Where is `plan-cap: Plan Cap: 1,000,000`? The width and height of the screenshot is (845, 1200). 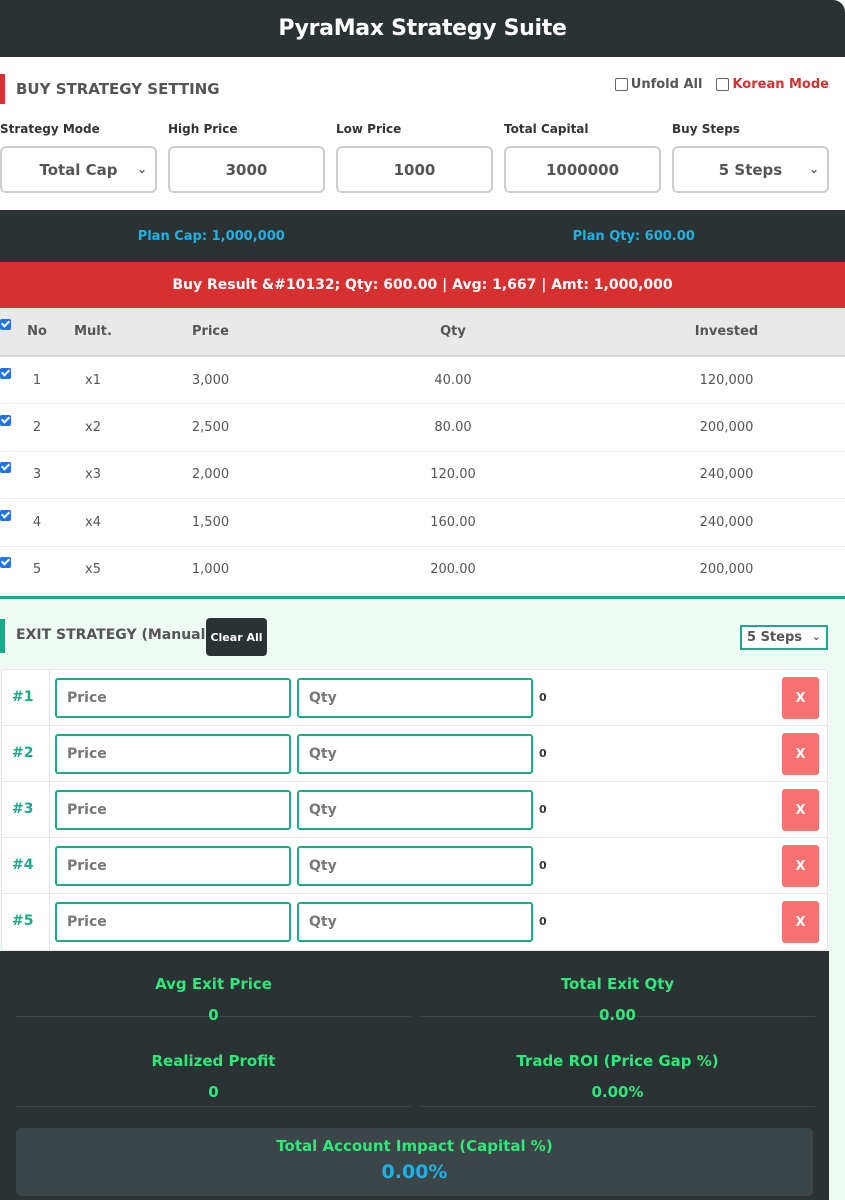 plan-cap: Plan Cap: 1,000,000 is located at coordinates (211, 236).